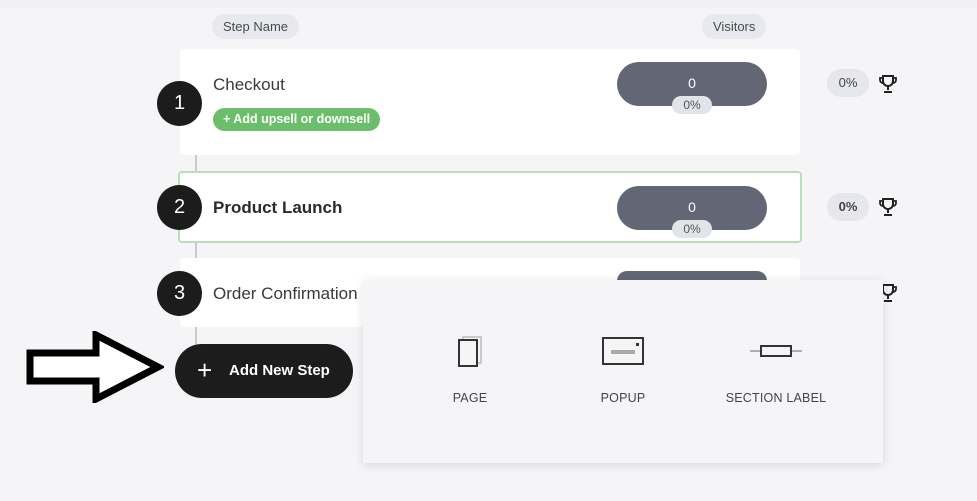  I want to click on popover-item-label: PAGE, so click(470, 398).